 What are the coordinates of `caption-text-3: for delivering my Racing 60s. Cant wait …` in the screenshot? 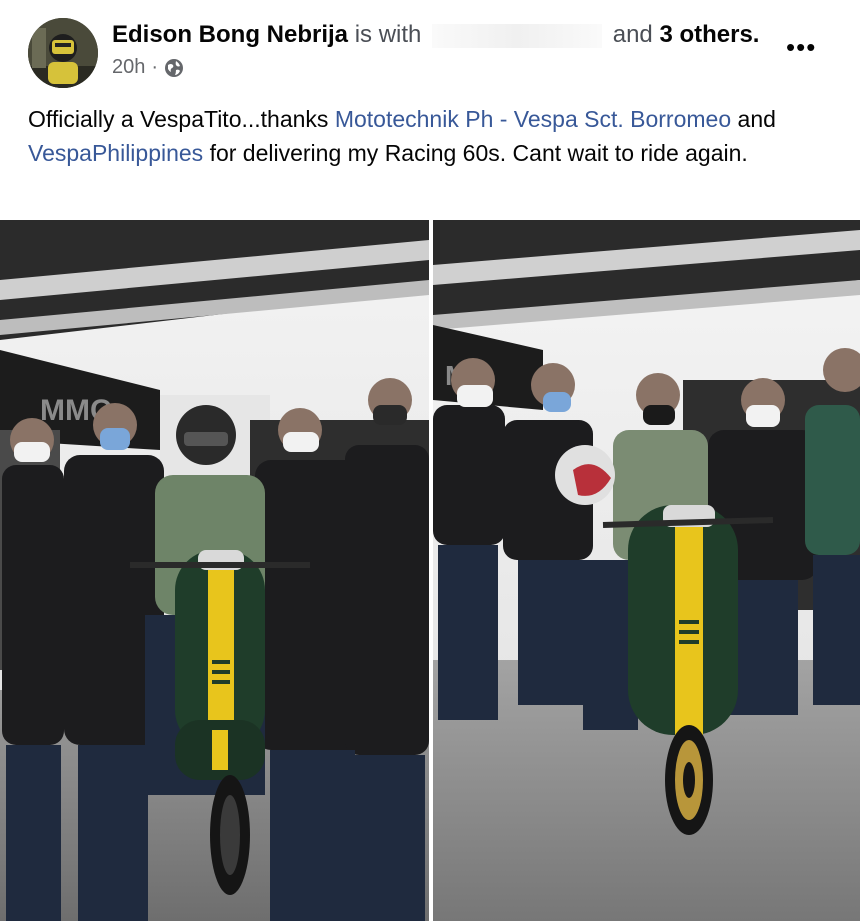 It's located at (475, 153).